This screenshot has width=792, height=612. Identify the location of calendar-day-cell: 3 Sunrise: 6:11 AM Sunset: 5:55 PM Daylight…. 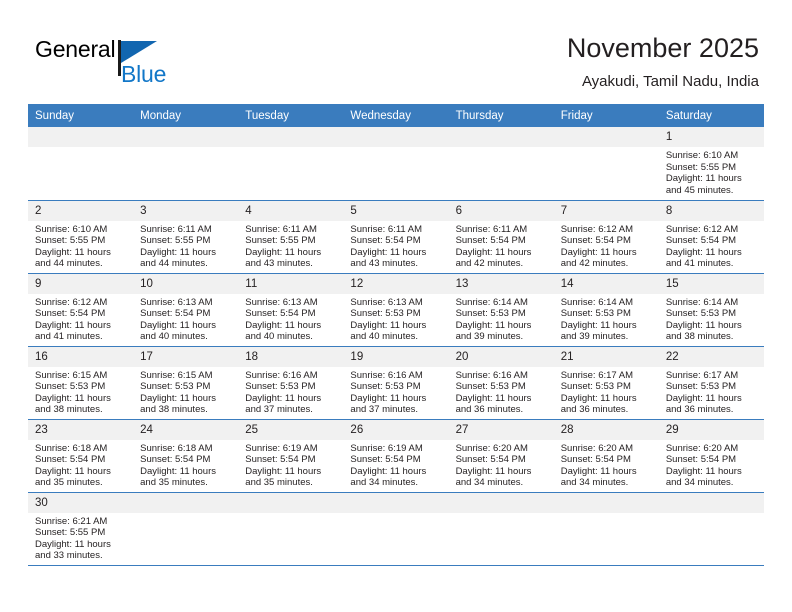
(186, 237).